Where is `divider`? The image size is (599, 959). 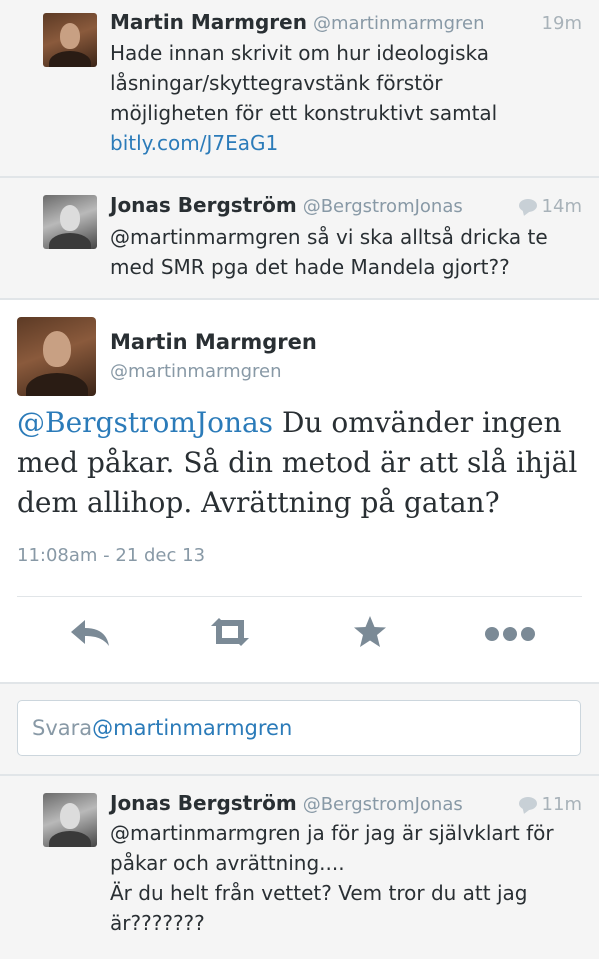 divider is located at coordinates (299, 596).